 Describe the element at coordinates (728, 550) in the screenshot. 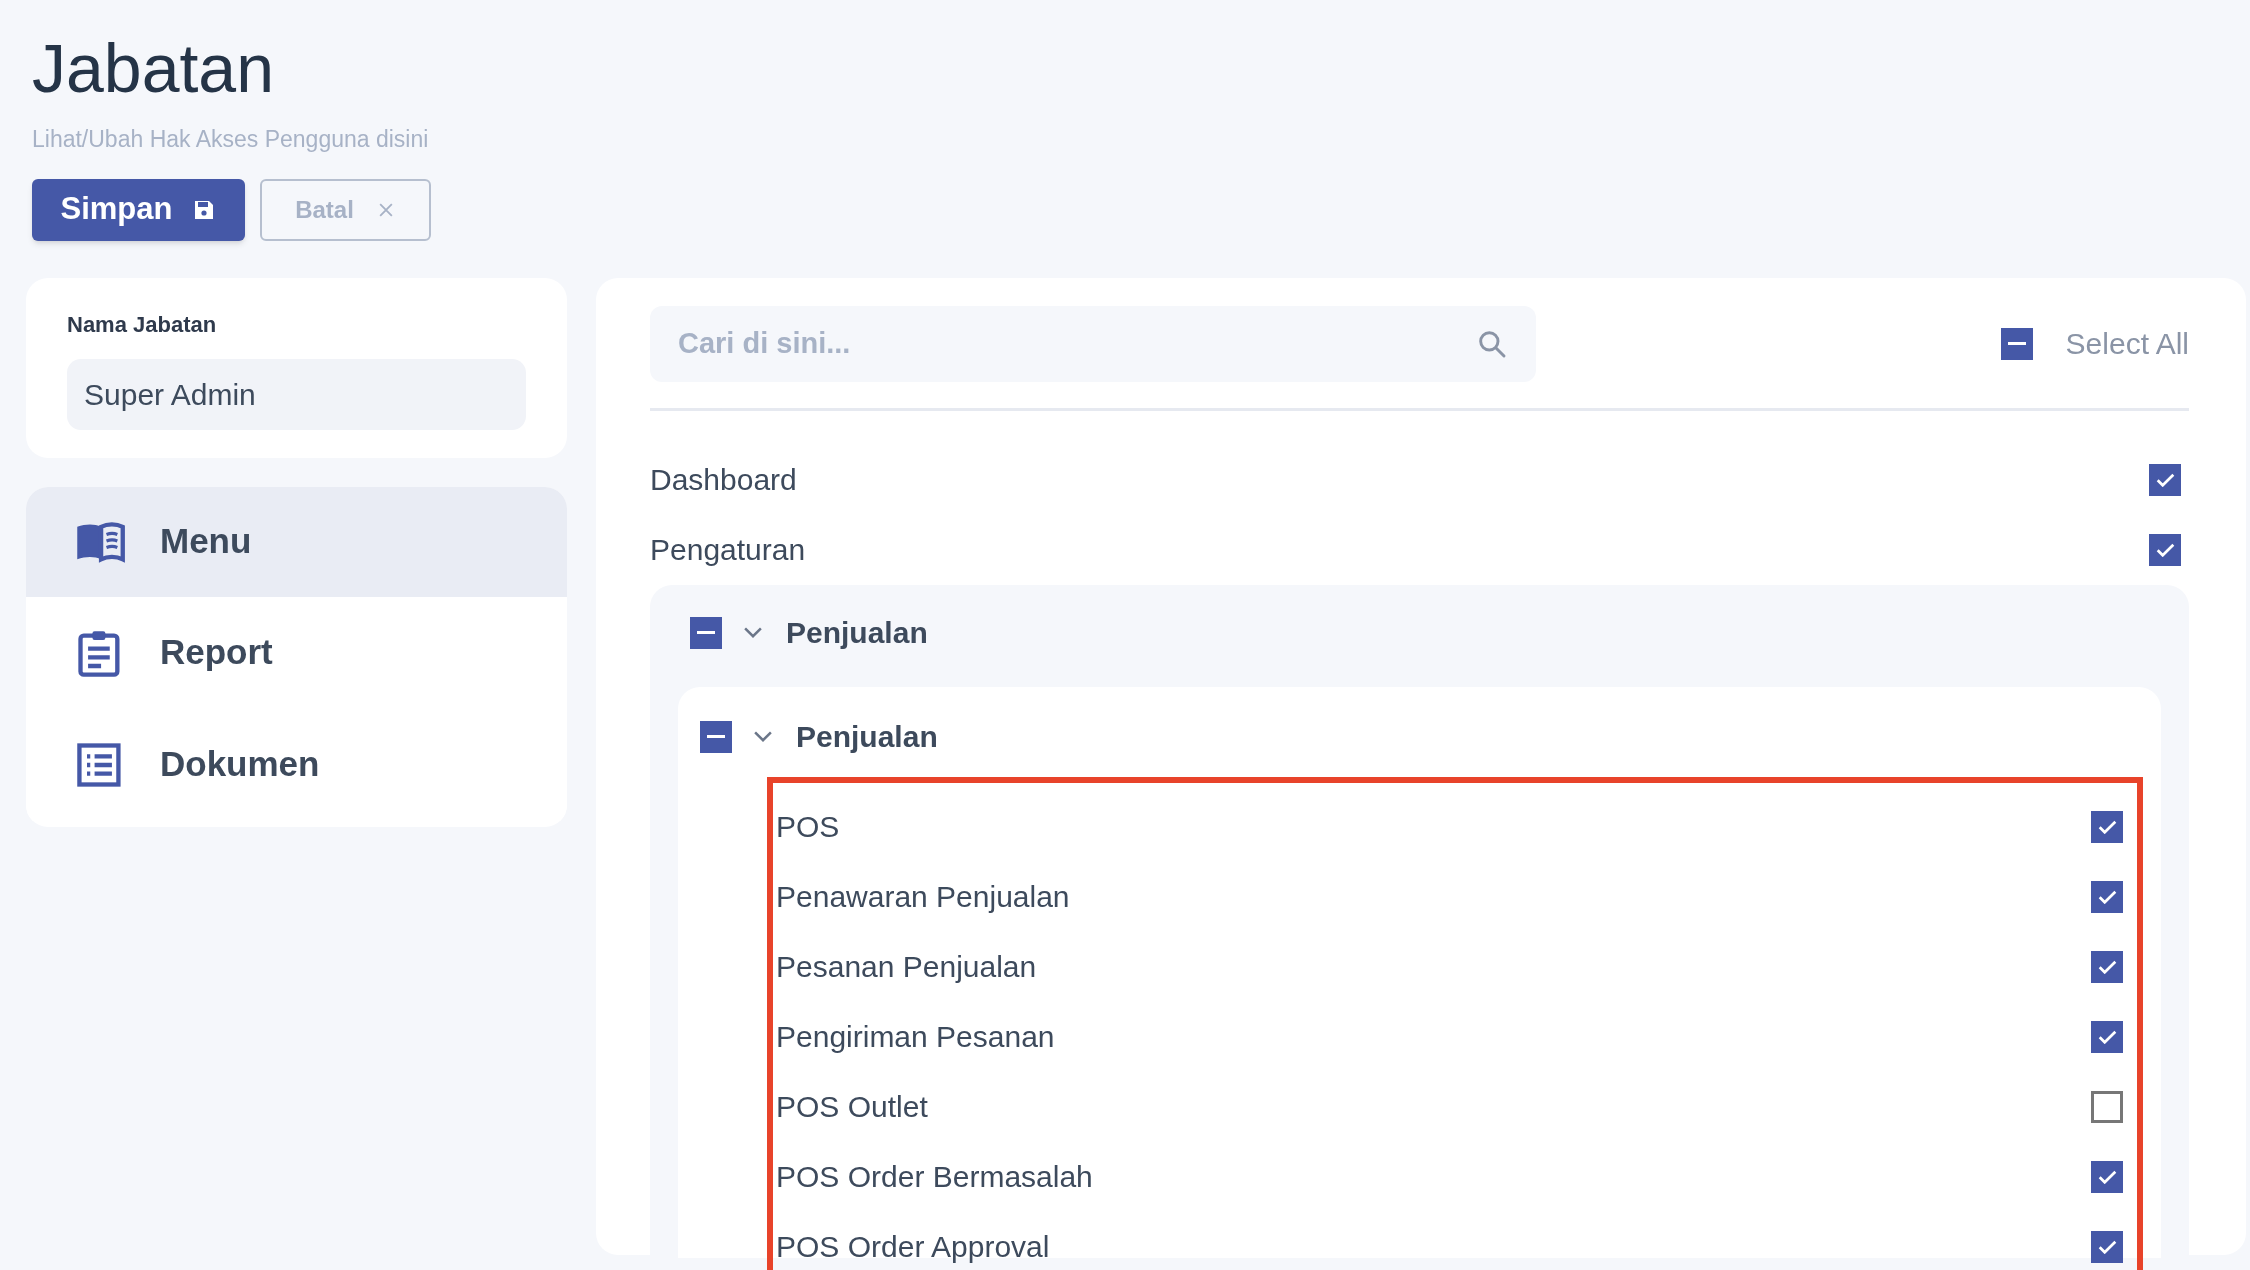

I see `permission-label: Pengaturan` at that location.